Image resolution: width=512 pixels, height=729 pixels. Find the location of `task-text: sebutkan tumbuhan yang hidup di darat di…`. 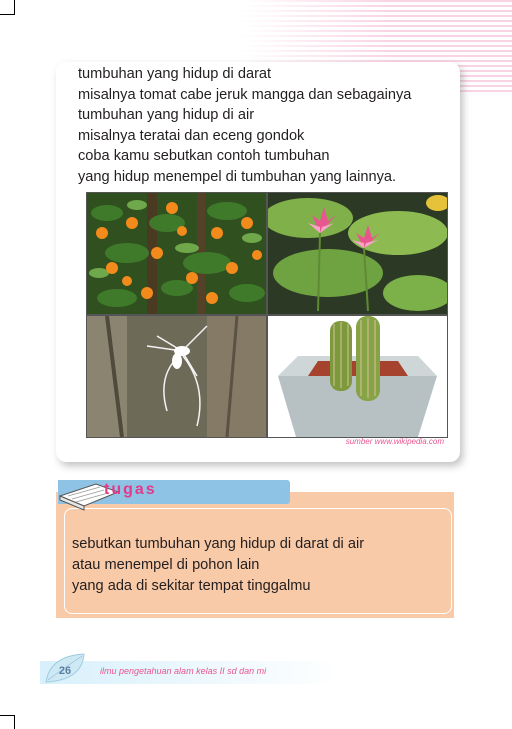

task-text: sebutkan tumbuhan yang hidup di darat di… is located at coordinates (218, 565).